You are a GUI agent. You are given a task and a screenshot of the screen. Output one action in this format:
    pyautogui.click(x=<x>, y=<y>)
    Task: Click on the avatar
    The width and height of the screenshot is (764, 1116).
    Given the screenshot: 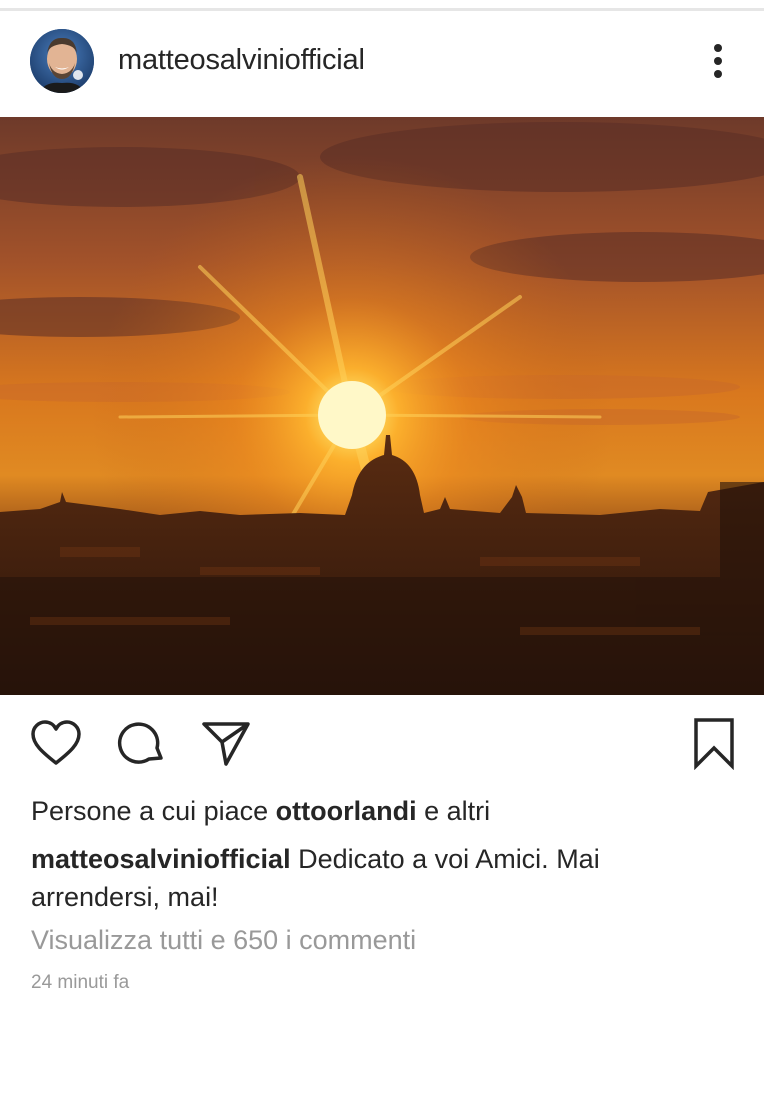 What is the action you would take?
    pyautogui.click(x=62, y=61)
    